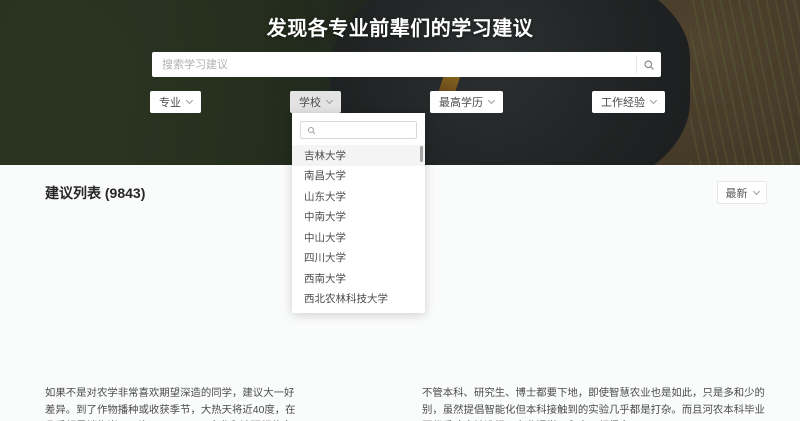 The image size is (800, 421). I want to click on school-search-input, so click(365, 130).